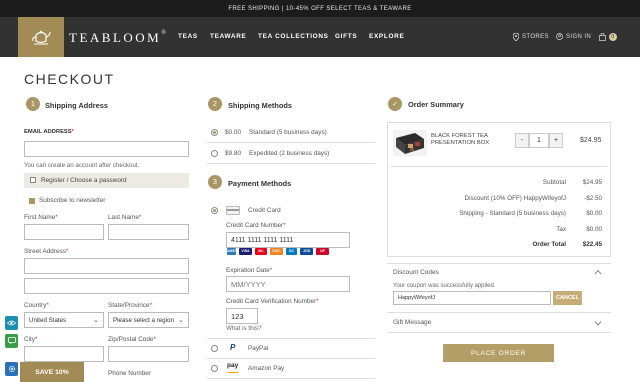 The height and width of the screenshot is (382, 640). I want to click on chevron-down-icon, so click(598, 323).